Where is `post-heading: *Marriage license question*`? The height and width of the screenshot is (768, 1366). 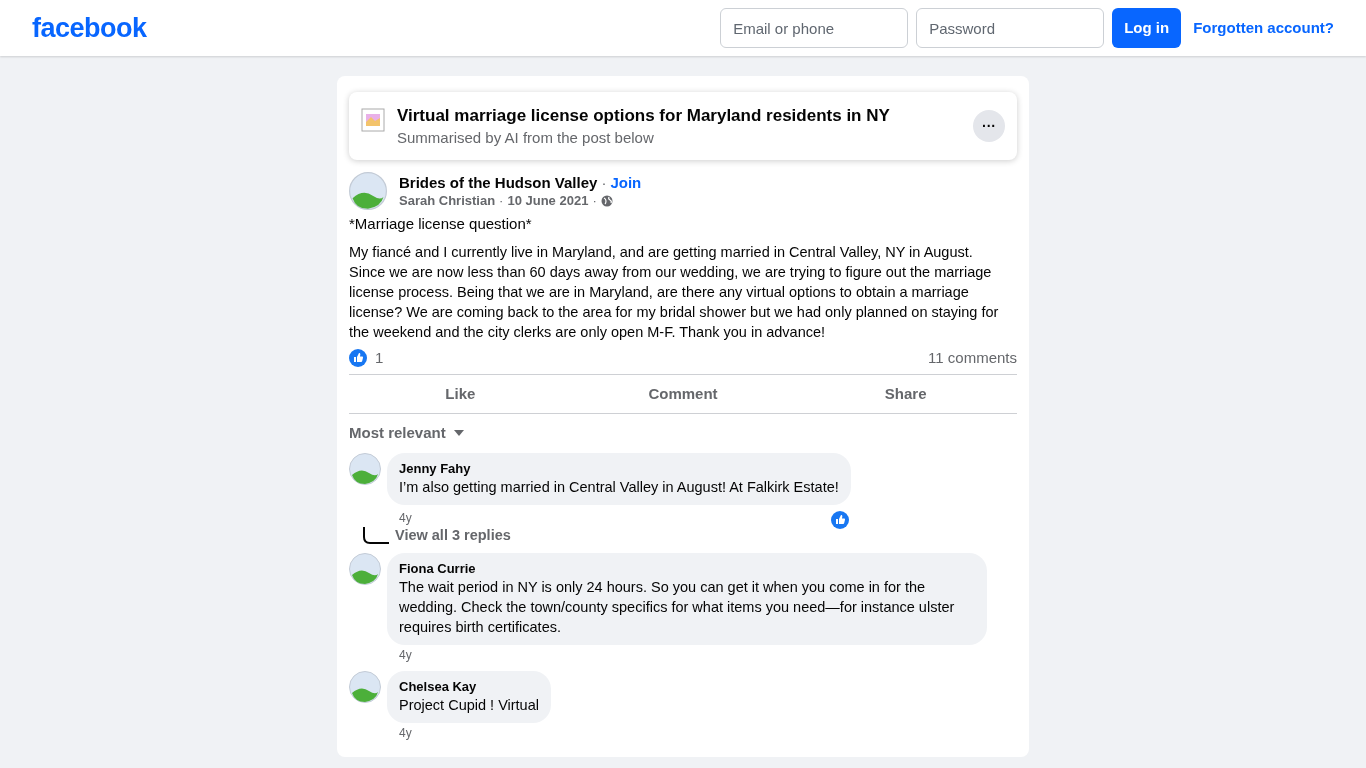 post-heading: *Marriage license question* is located at coordinates (441, 224).